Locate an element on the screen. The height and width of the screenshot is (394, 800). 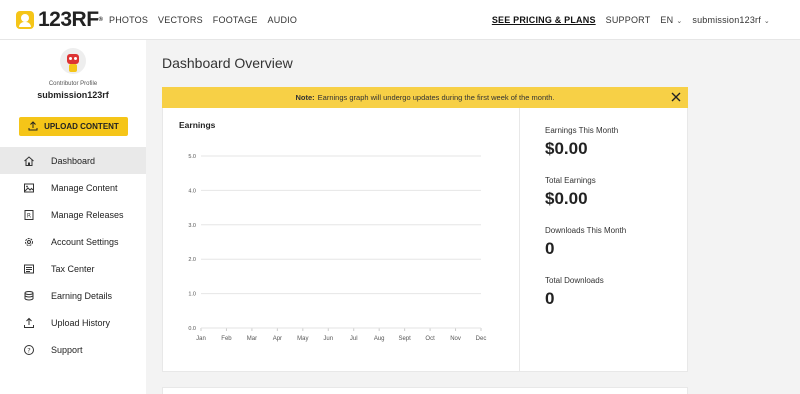
divider is located at coordinates (519, 240).